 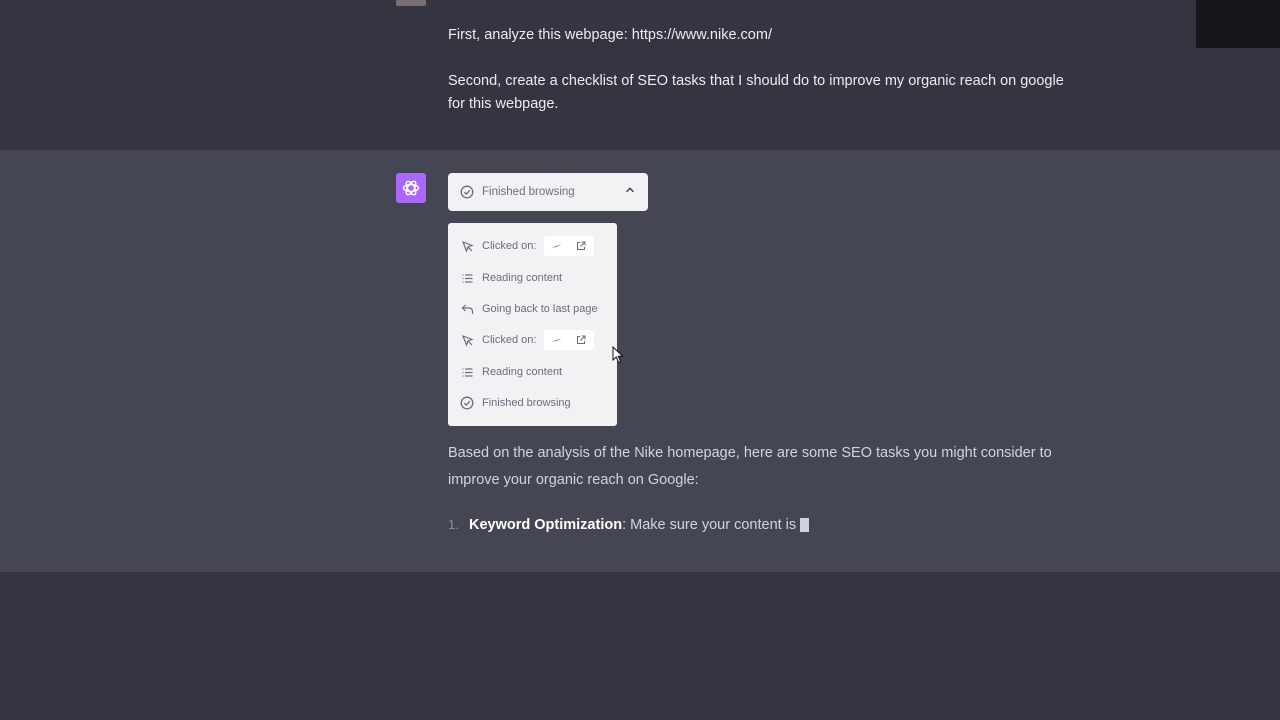 I want to click on browse-step-finished: Finished browsing, so click(x=515, y=403).